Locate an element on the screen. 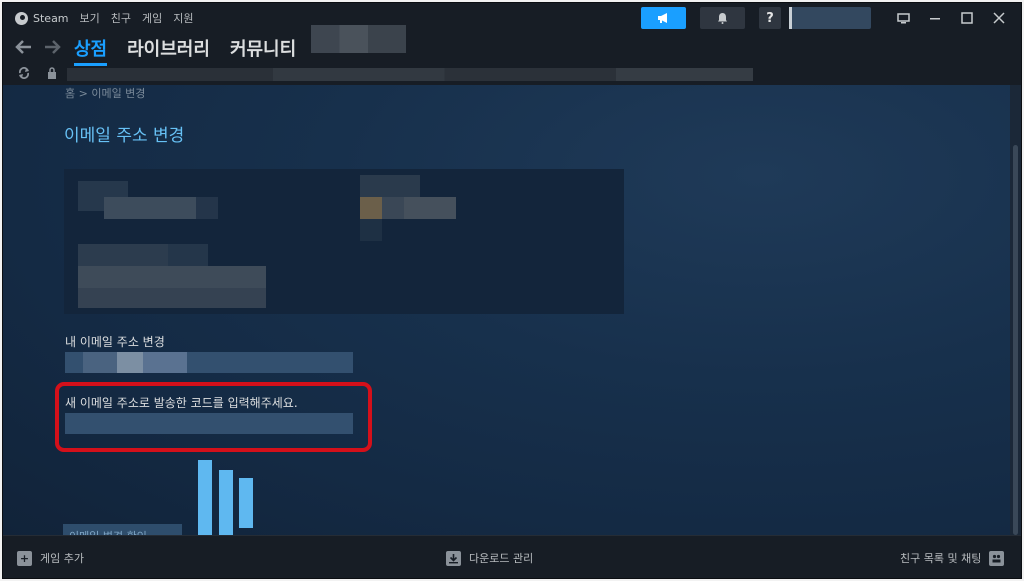 This screenshot has width=1024, height=581. minimize-button is located at coordinates (935, 18).